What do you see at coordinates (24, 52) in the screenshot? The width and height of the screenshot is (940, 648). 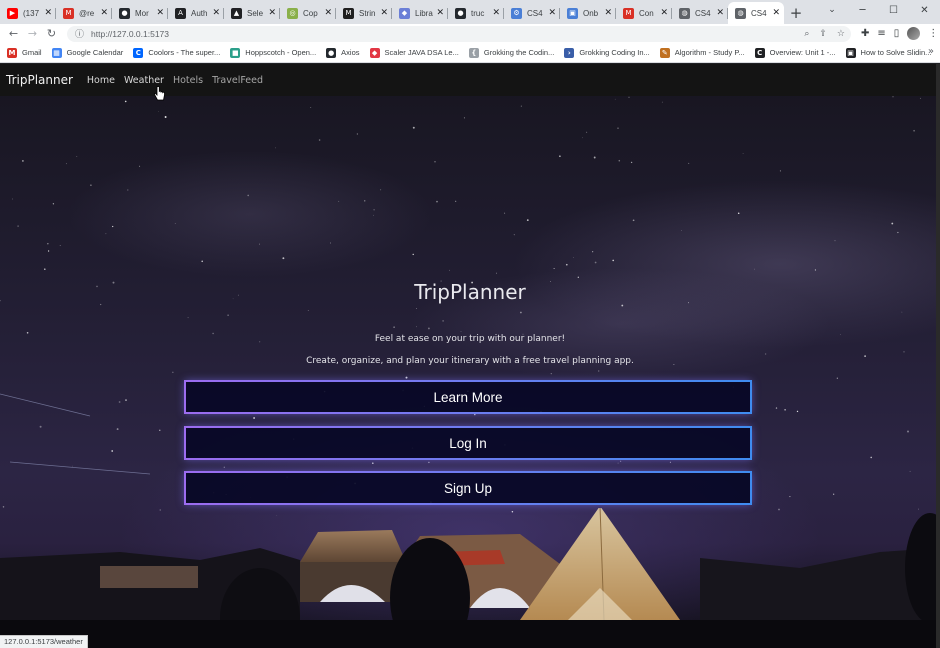 I see `bookmark-item: M Gmail` at bounding box center [24, 52].